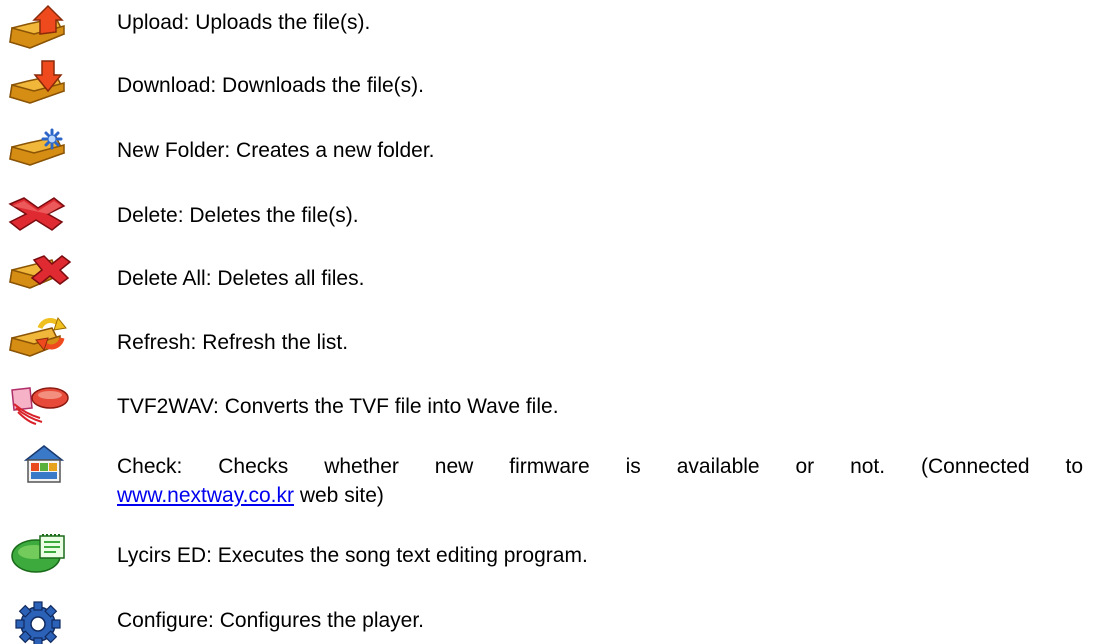 The image size is (1096, 644). I want to click on help-text-upload: Upload: Uploads the file(s)., so click(244, 22).